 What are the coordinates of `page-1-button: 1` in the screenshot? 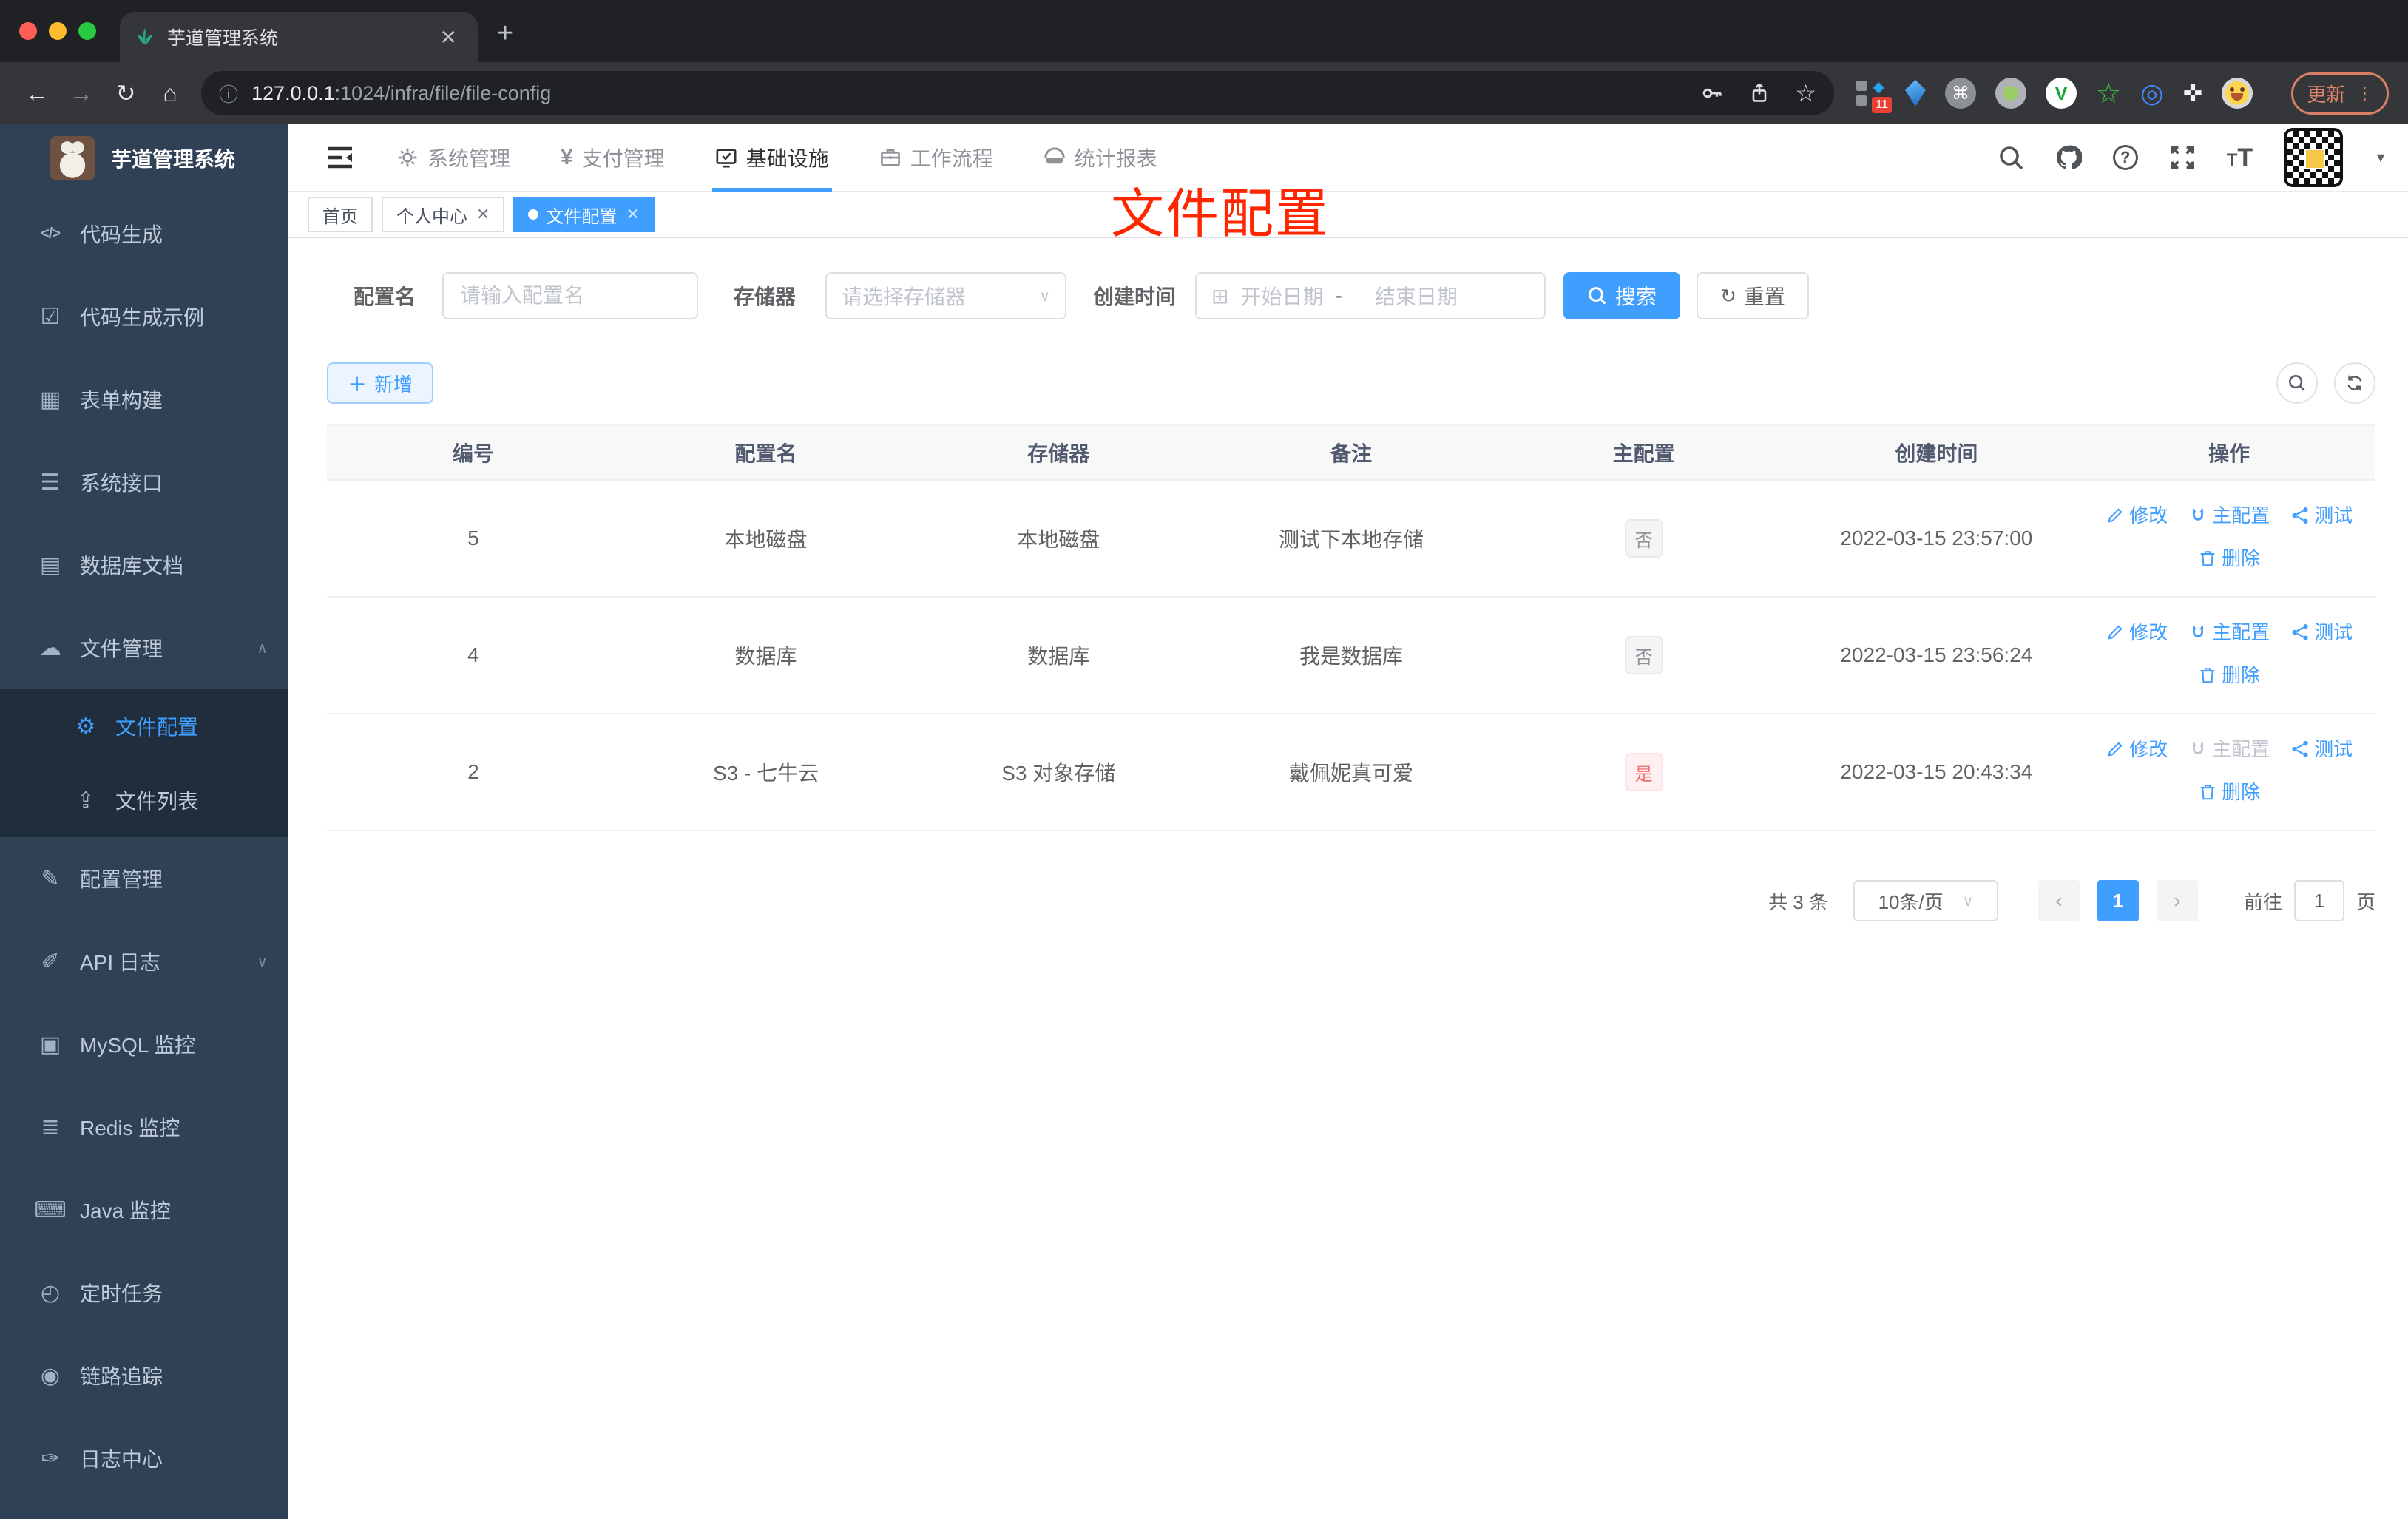 It's located at (2118, 900).